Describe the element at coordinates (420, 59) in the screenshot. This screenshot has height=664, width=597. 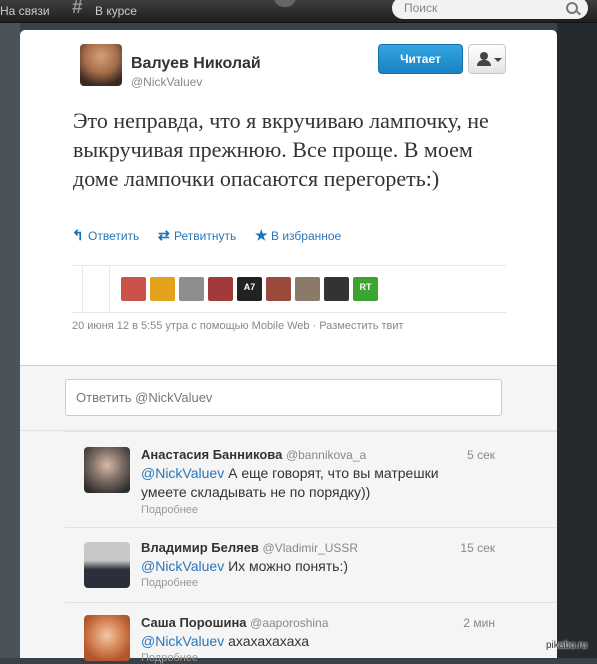
I see `following-button: Читает` at that location.